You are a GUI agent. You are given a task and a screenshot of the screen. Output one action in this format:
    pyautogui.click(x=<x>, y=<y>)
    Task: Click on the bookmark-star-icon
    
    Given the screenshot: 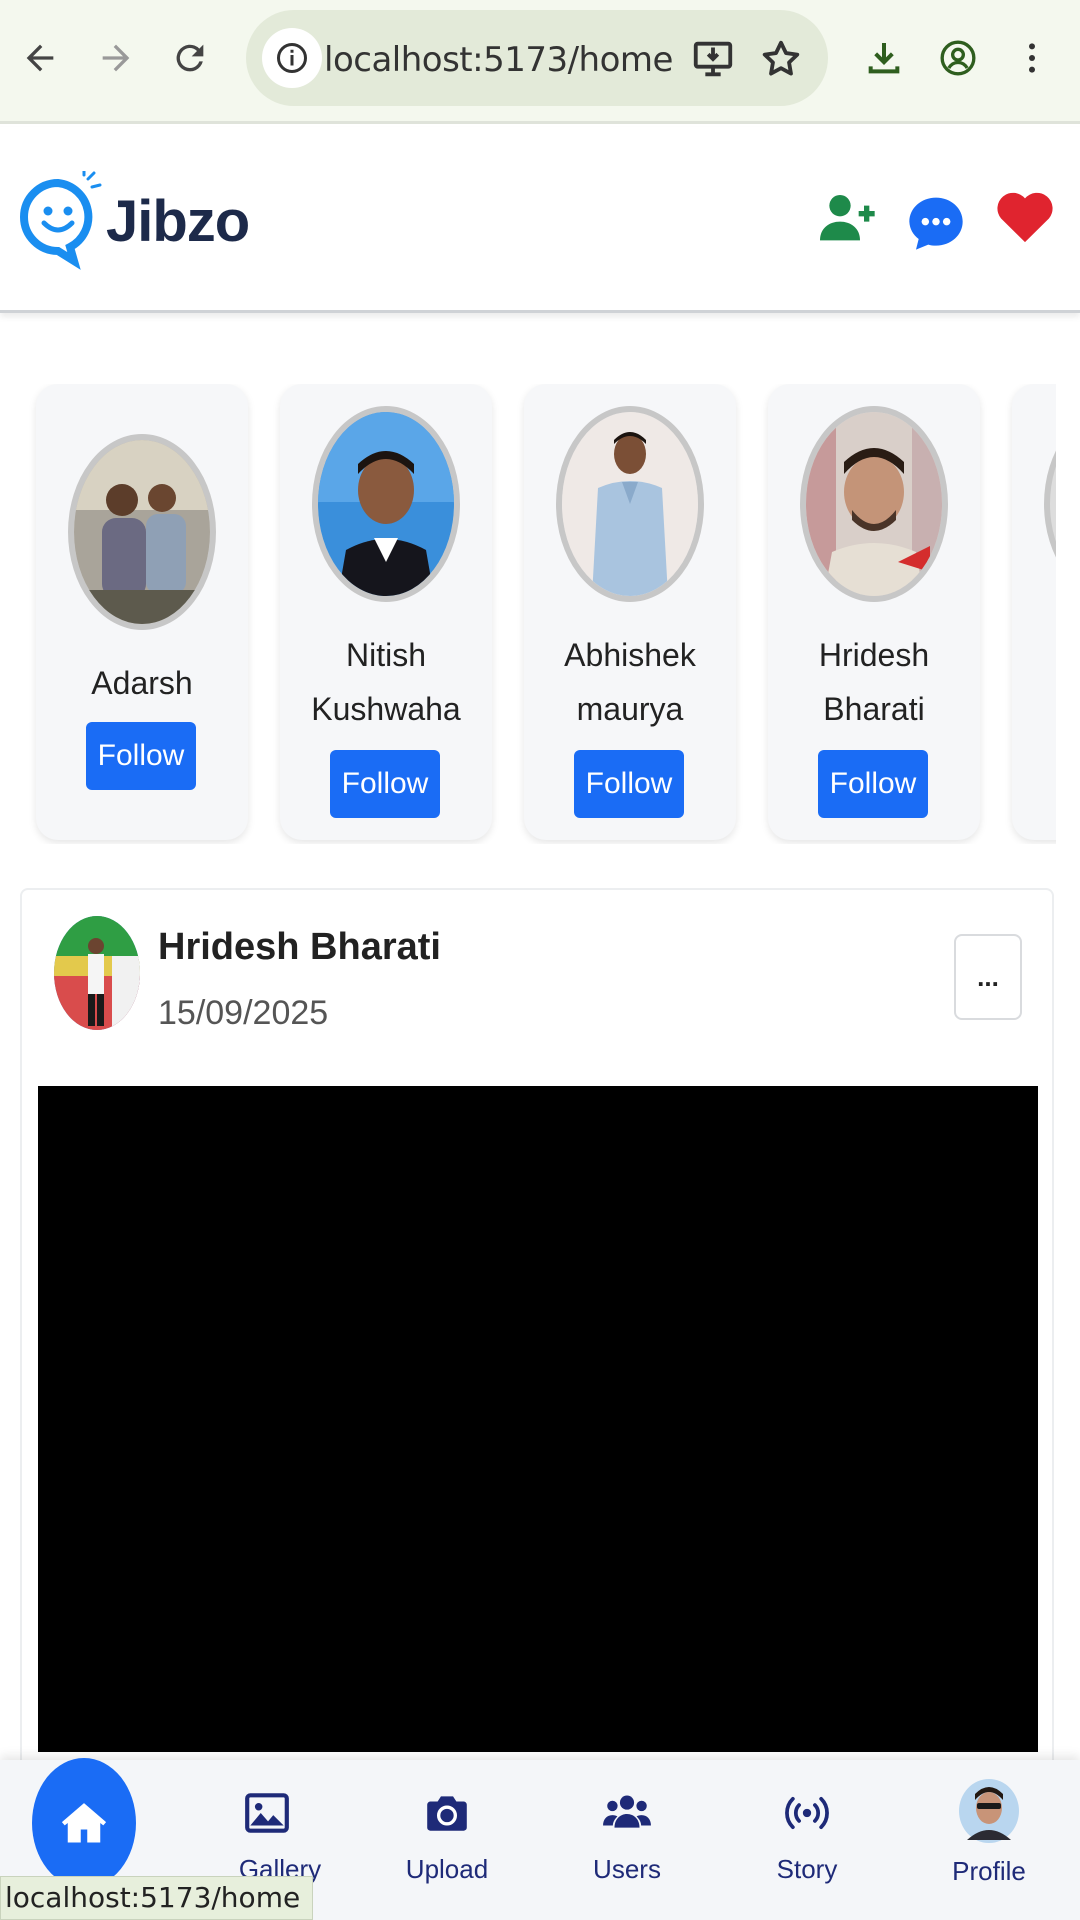 What is the action you would take?
    pyautogui.click(x=781, y=59)
    